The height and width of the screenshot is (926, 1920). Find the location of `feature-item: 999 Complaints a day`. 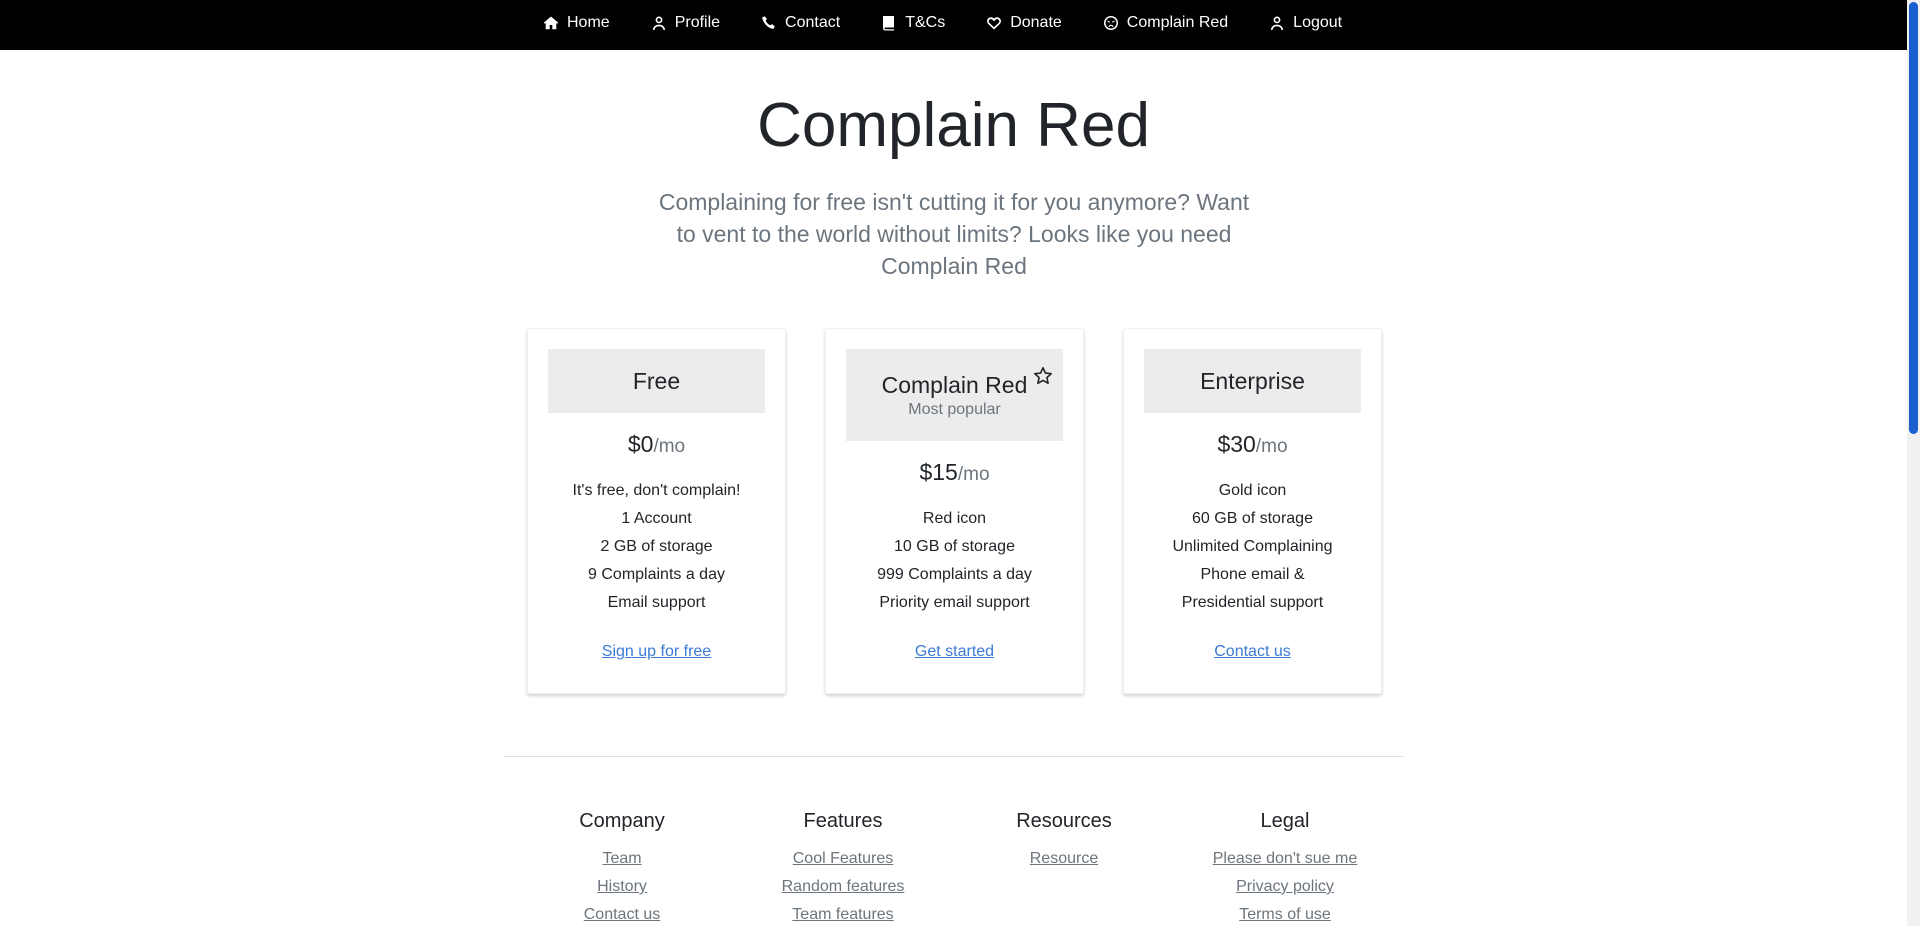

feature-item: 999 Complaints a day is located at coordinates (954, 574).